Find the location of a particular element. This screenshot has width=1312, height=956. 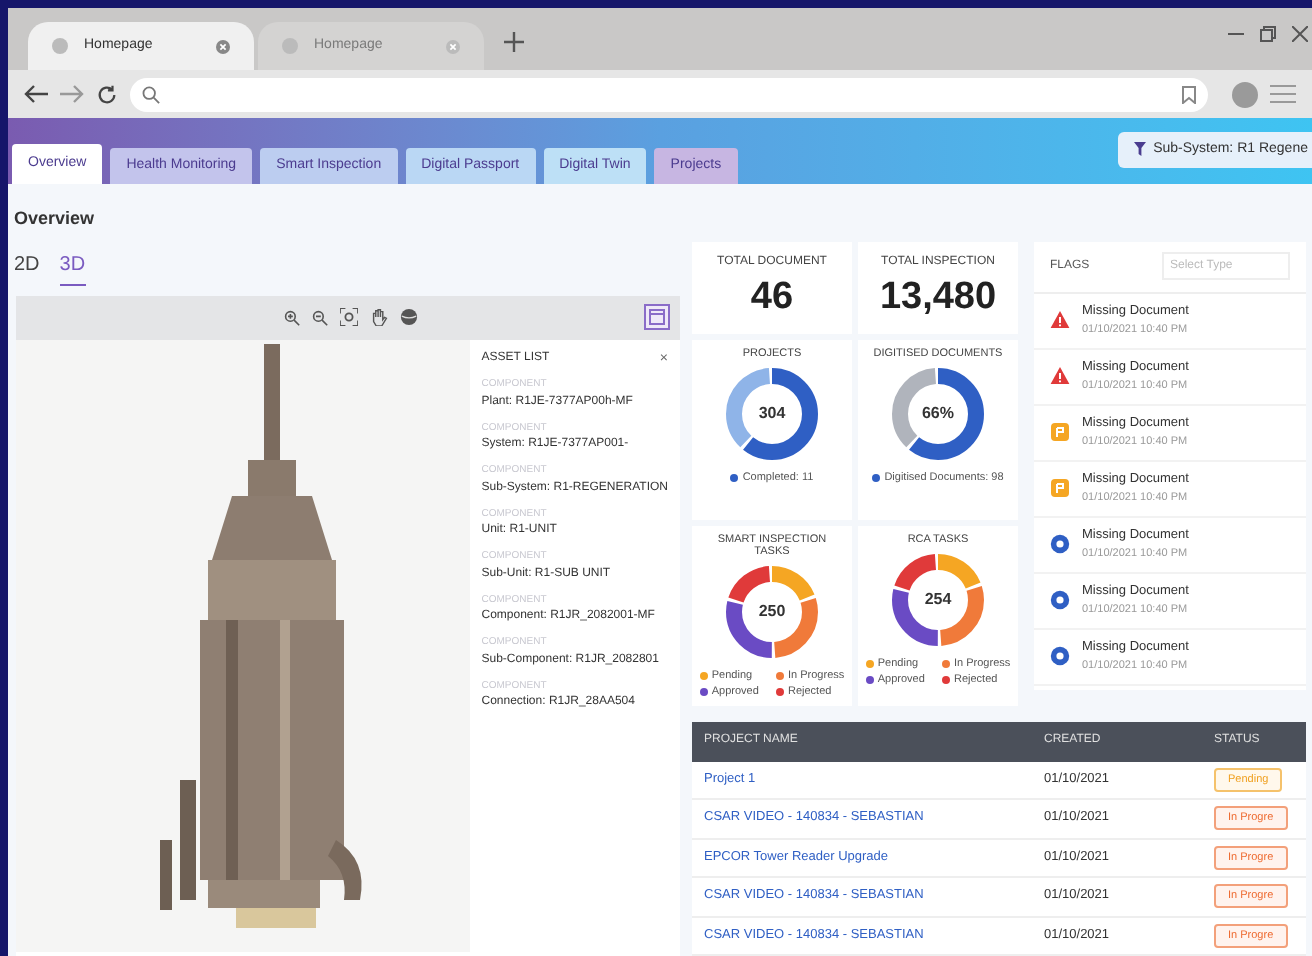

search-icon is located at coordinates (151, 94).